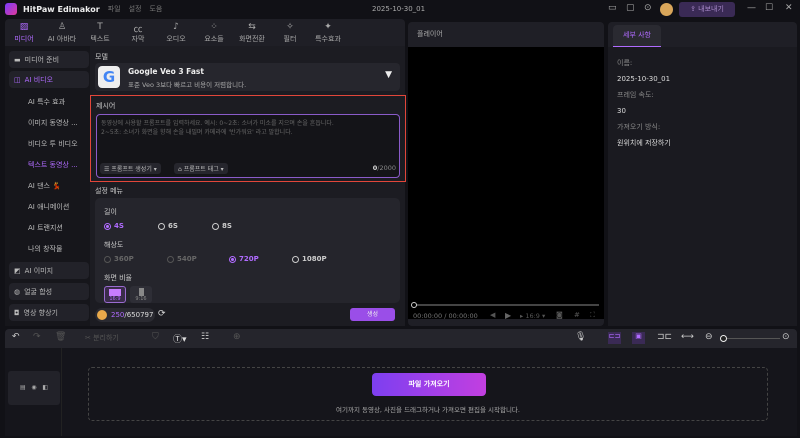 This screenshot has width=800, height=438. I want to click on seek-handle, so click(414, 305).